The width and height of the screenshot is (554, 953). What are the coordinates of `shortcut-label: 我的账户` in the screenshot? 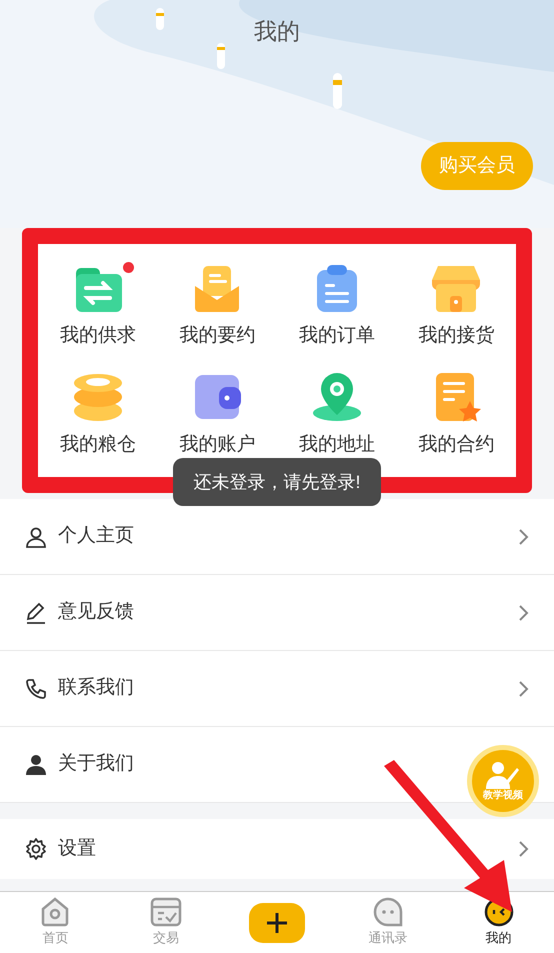 It's located at (217, 444).